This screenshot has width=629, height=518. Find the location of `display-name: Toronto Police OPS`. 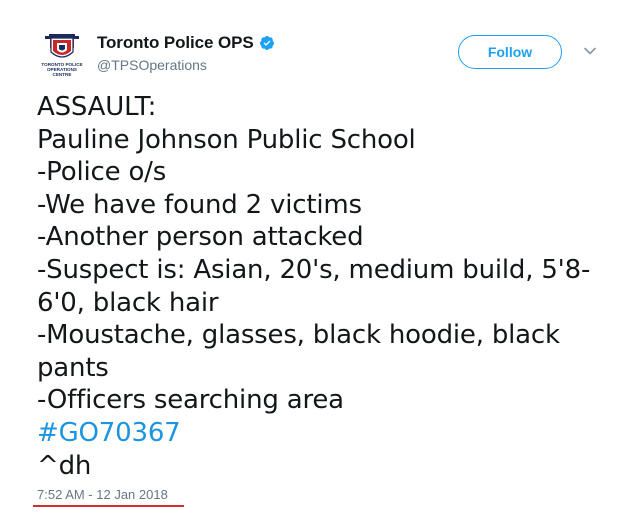

display-name: Toronto Police OPS is located at coordinates (175, 43).